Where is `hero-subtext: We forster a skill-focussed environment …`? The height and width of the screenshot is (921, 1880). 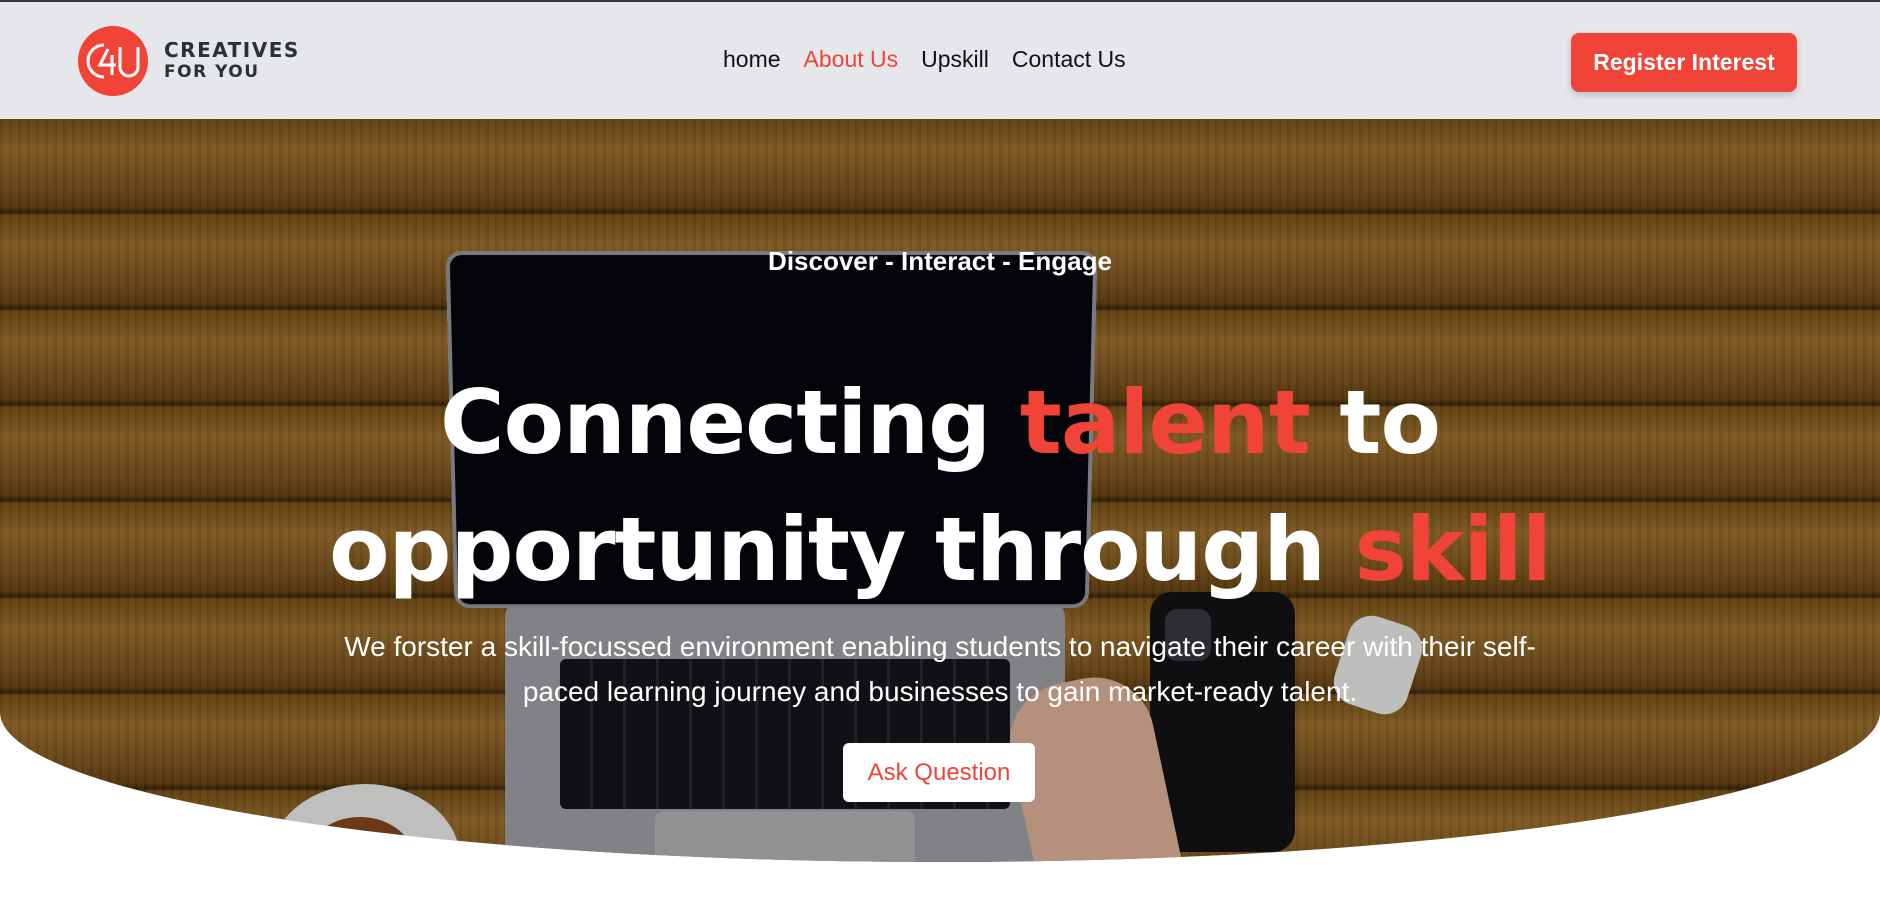
hero-subtext: We forster a skill-focussed environment … is located at coordinates (940, 669).